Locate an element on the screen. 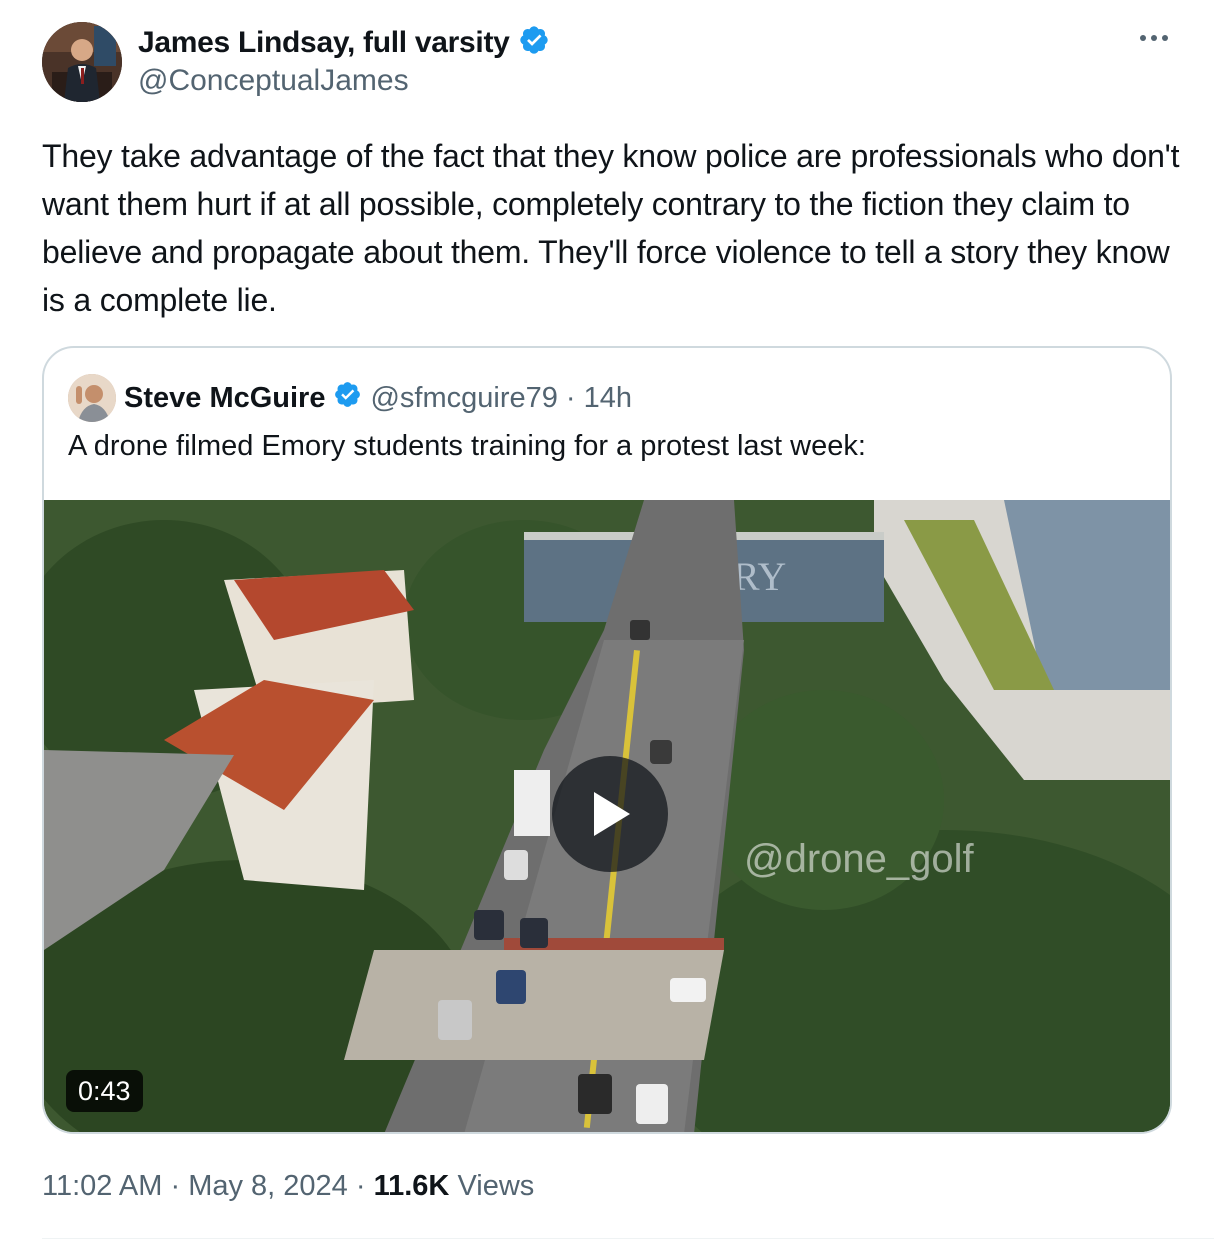 The height and width of the screenshot is (1242, 1214). video-watermark: @drone_golf is located at coordinates (859, 859).